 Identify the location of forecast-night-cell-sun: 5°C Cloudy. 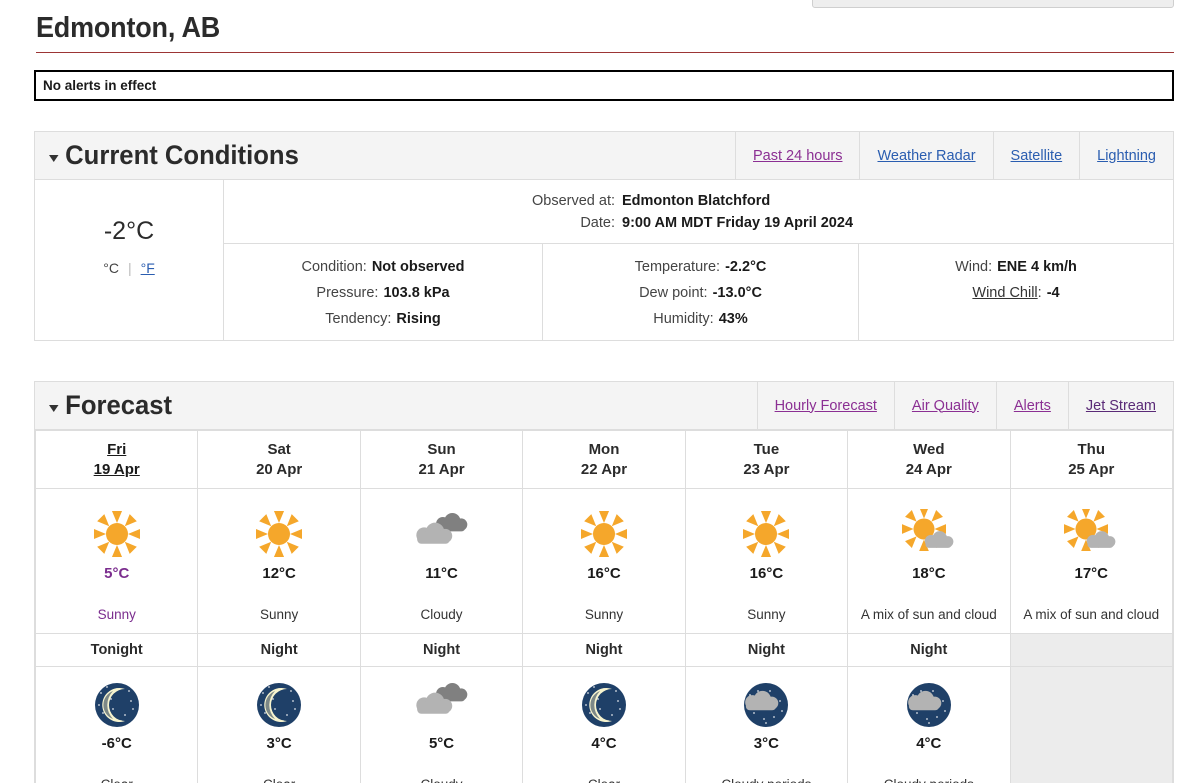
(441, 724).